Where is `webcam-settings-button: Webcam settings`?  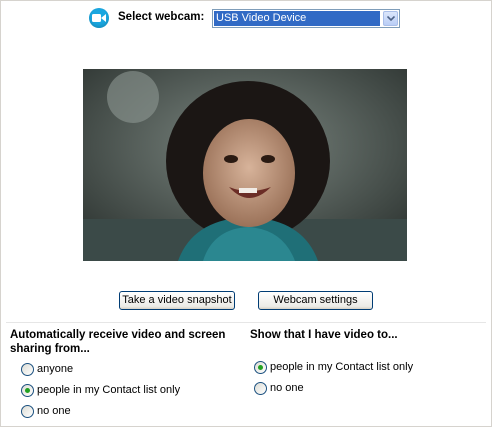 webcam-settings-button: Webcam settings is located at coordinates (315, 300).